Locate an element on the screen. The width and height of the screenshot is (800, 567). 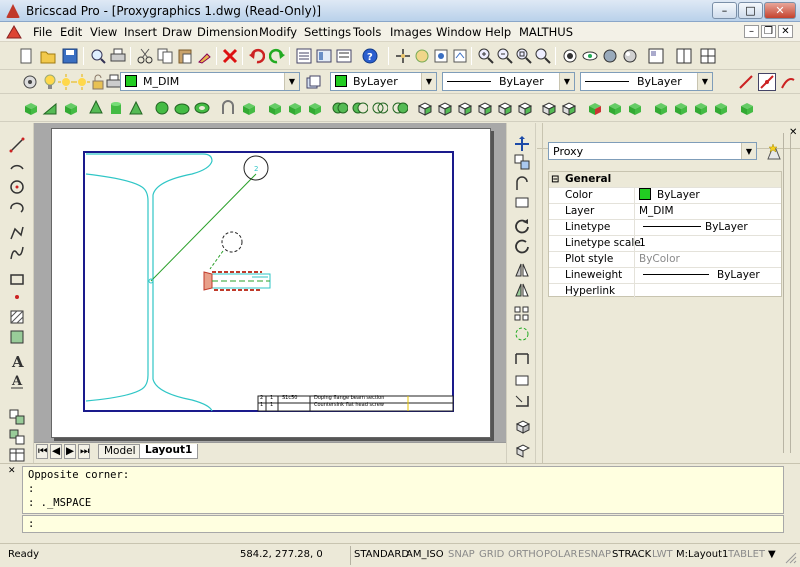
delete-faces-icon is located at coordinates (484, 108).